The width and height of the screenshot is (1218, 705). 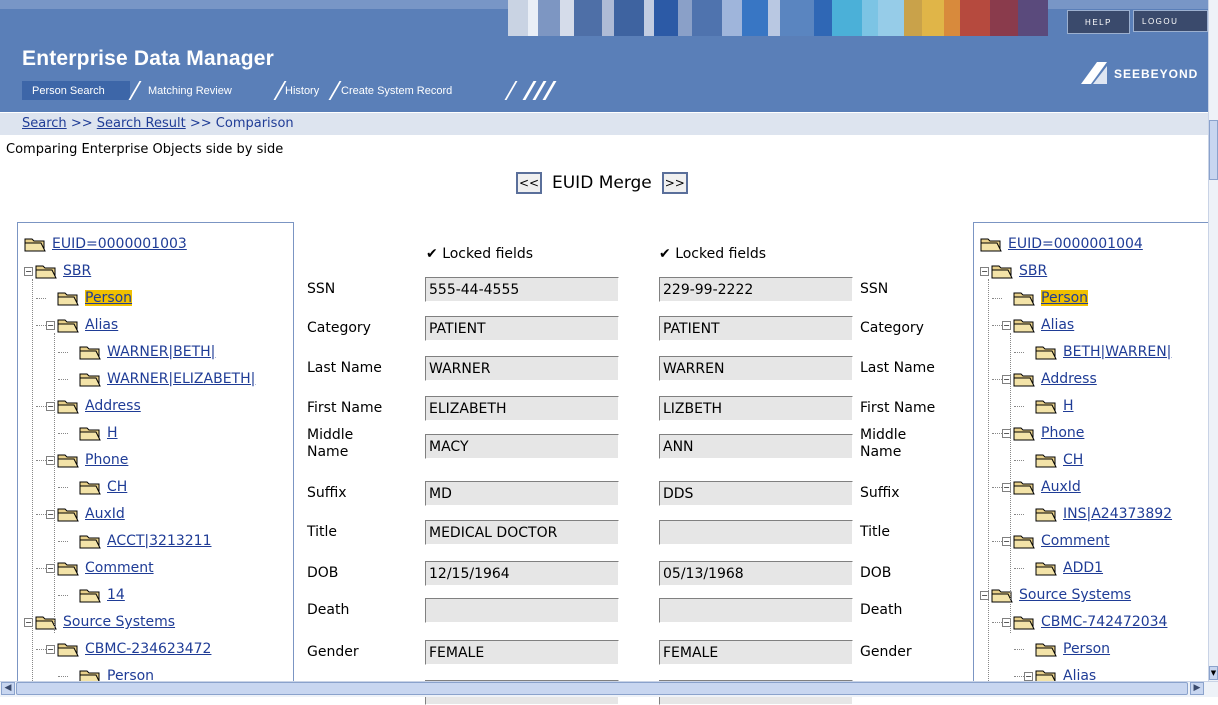 What do you see at coordinates (190, 90) in the screenshot?
I see `tab-matching-review: Matching Review` at bounding box center [190, 90].